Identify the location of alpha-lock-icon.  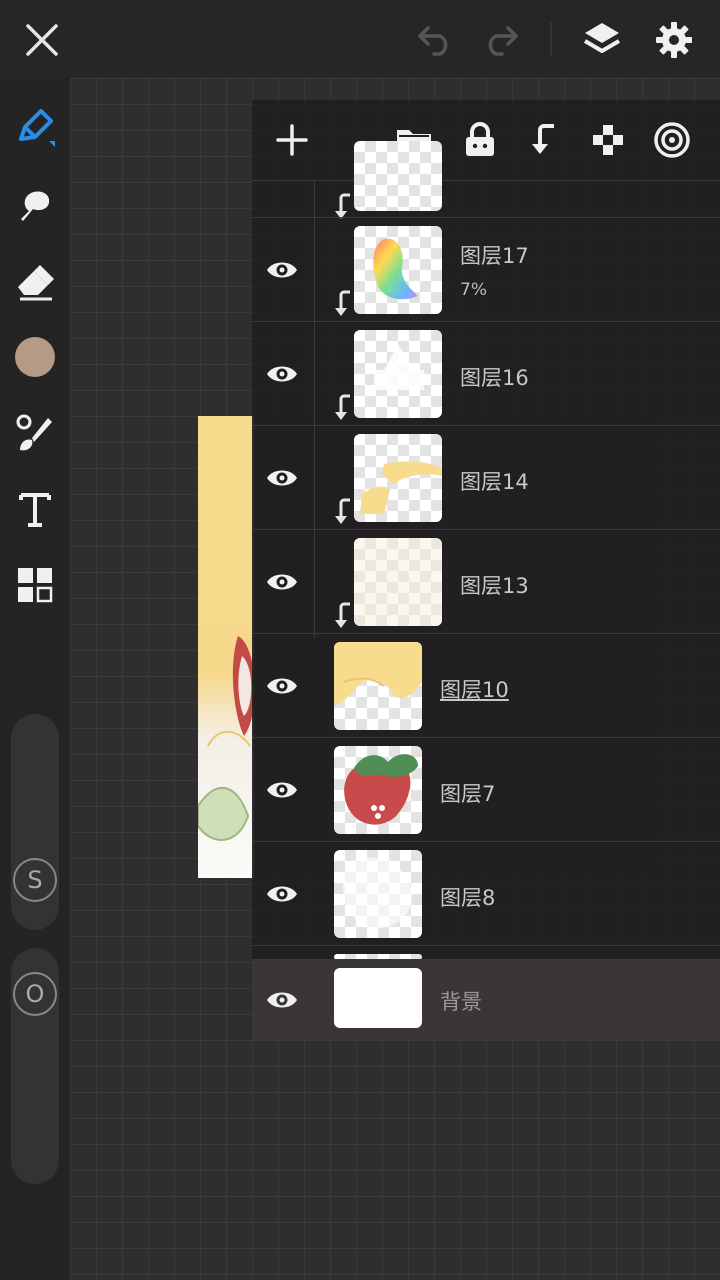
(608, 140).